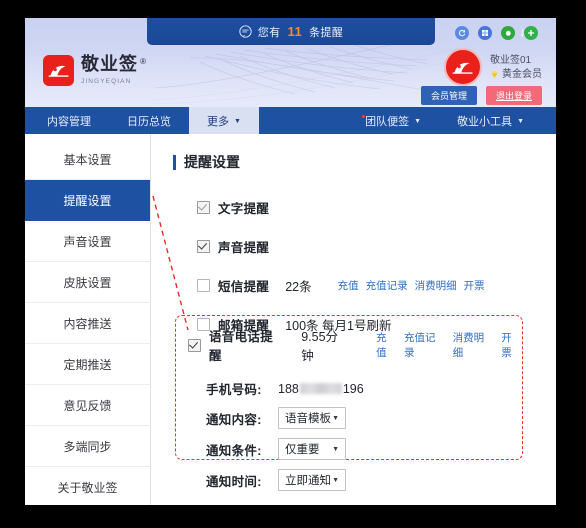 This screenshot has width=586, height=528. Describe the element at coordinates (114, 64) in the screenshot. I see `logo-title: 敬业签 ®` at that location.